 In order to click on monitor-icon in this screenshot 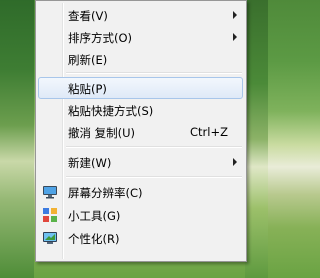, I will do `click(50, 192)`.